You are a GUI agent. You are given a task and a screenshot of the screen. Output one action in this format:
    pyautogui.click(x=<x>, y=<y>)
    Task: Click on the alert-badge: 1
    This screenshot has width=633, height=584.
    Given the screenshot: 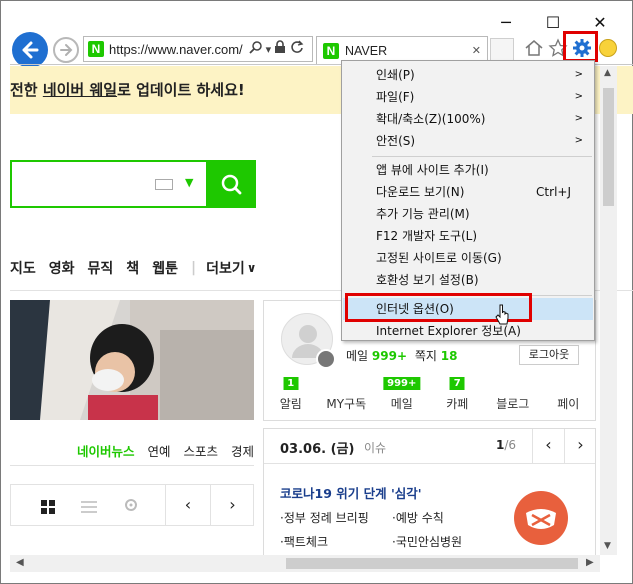 What is the action you would take?
    pyautogui.click(x=291, y=383)
    